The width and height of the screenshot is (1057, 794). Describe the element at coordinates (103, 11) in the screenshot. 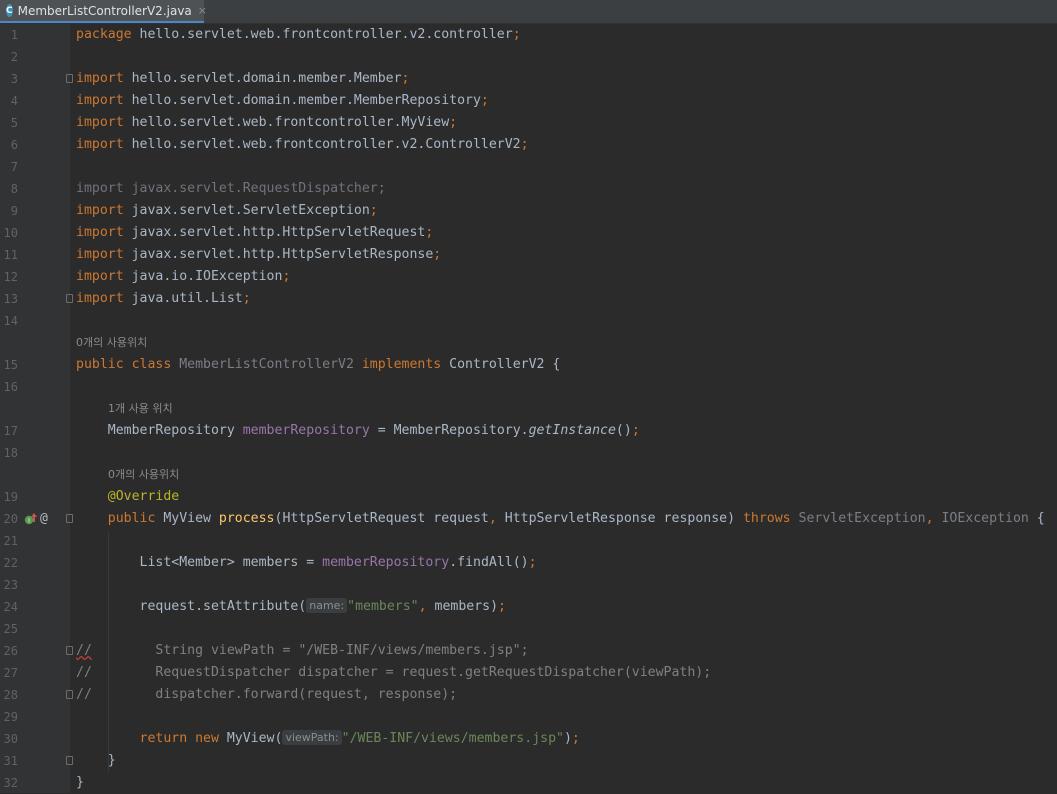

I see `tab-member-list-controller: C MemberListControllerV2.java ×` at that location.